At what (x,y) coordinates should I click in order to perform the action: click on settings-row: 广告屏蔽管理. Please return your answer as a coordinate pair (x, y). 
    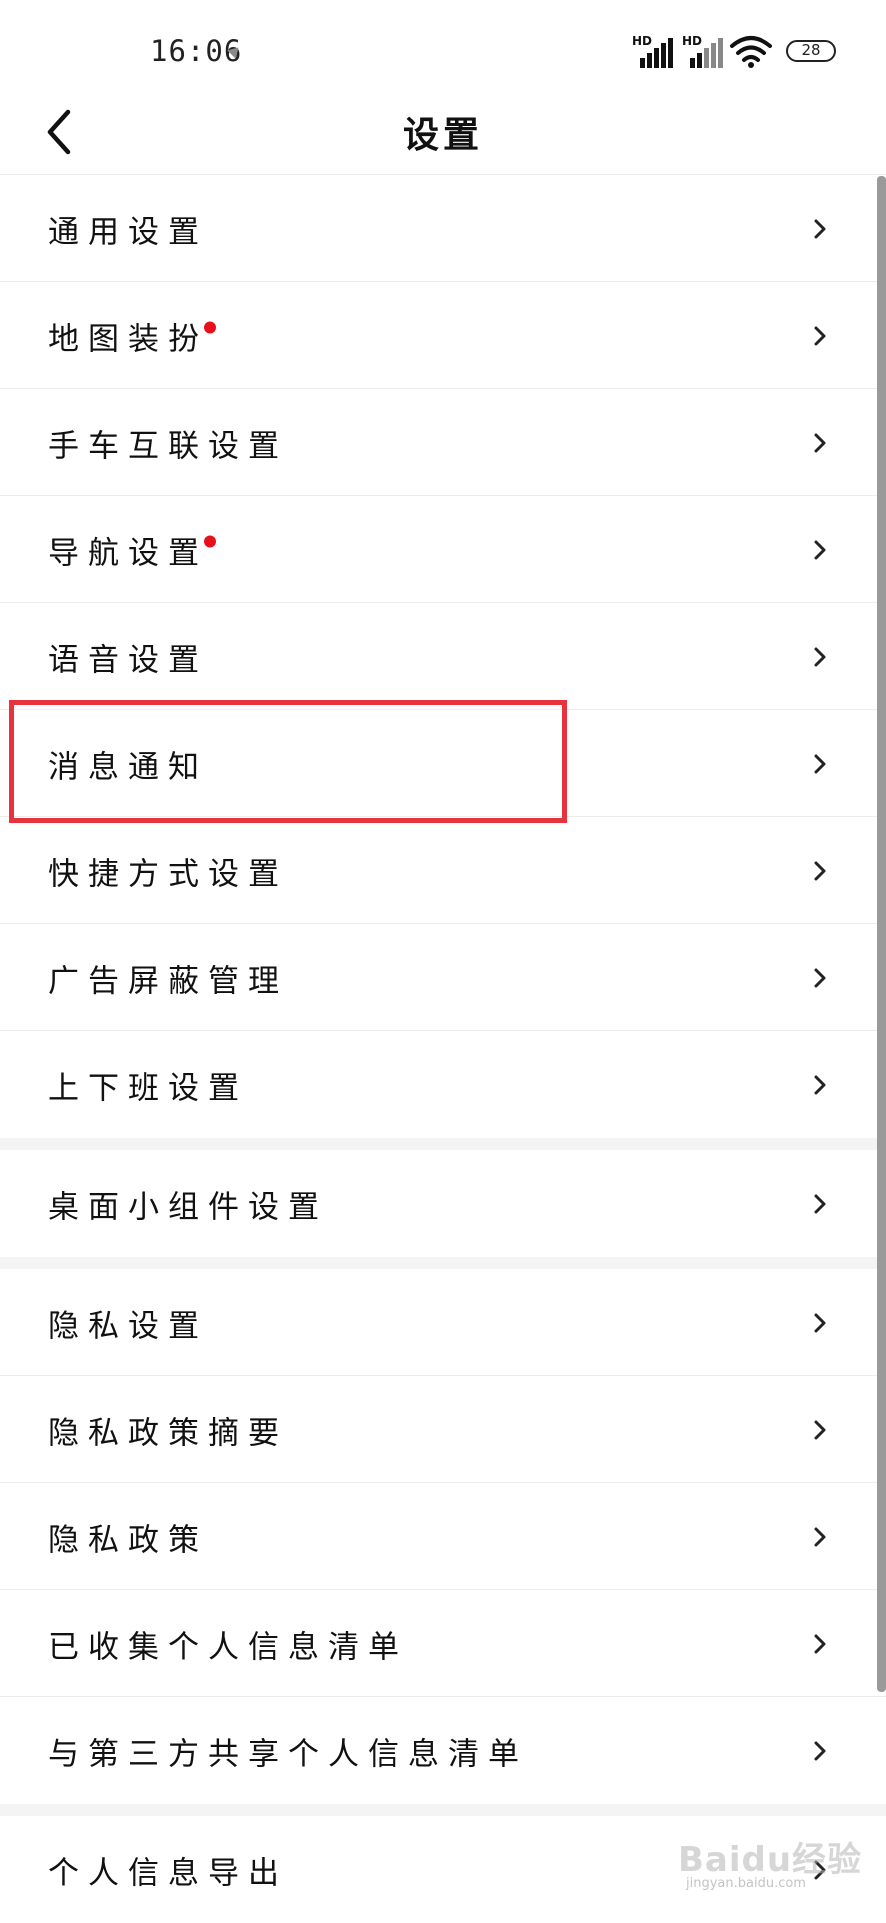
    Looking at the image, I should click on (443, 977).